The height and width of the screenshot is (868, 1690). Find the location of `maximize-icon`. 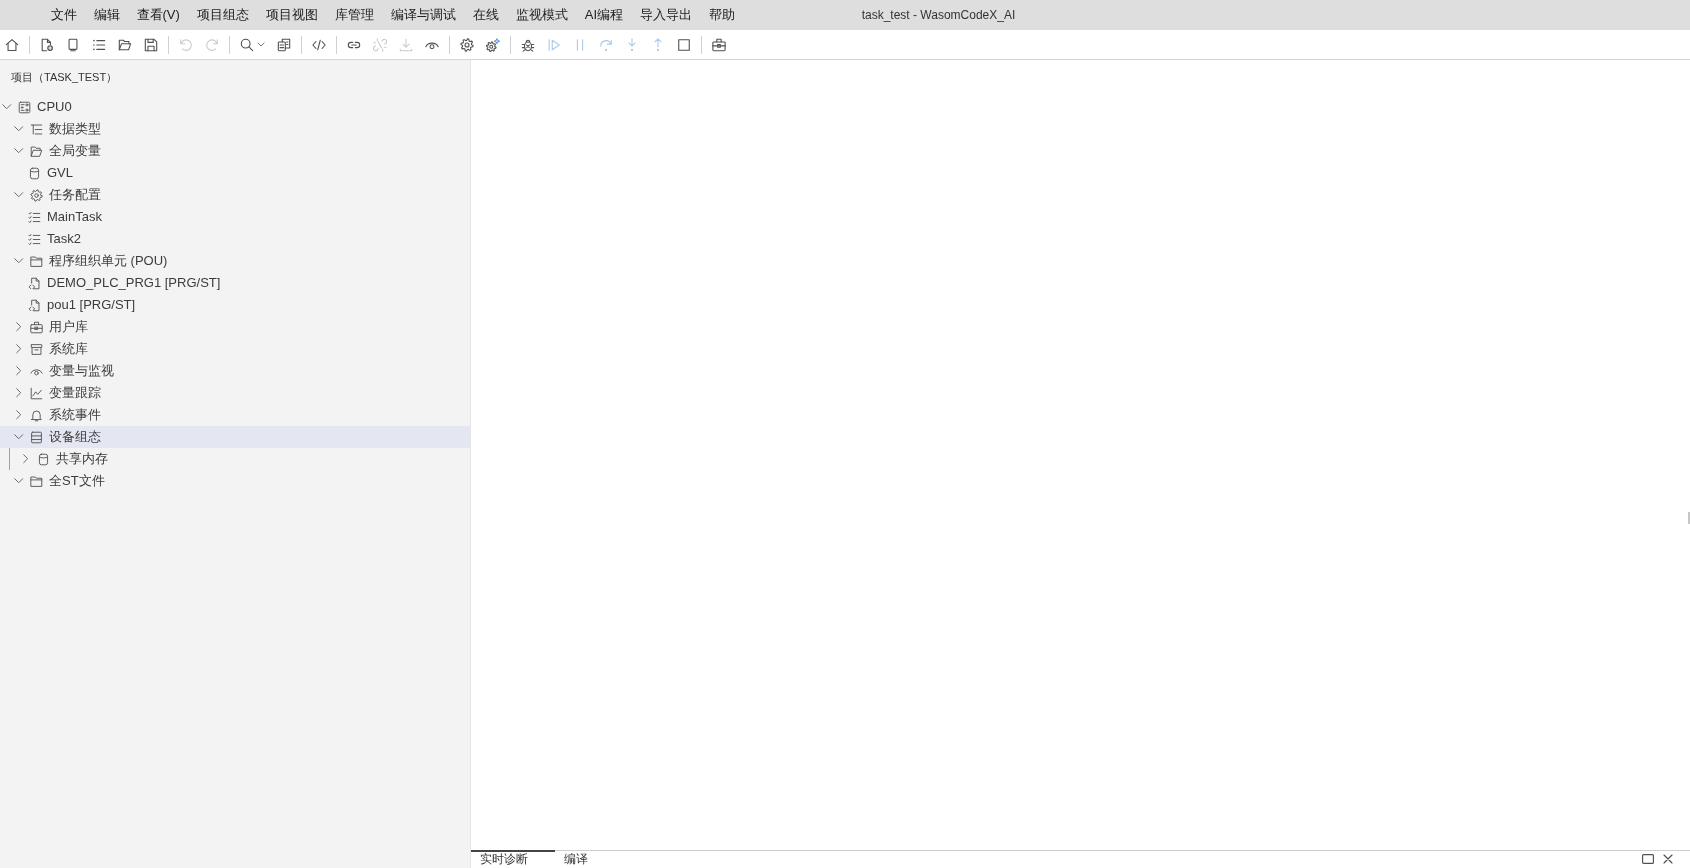

maximize-icon is located at coordinates (1648, 859).